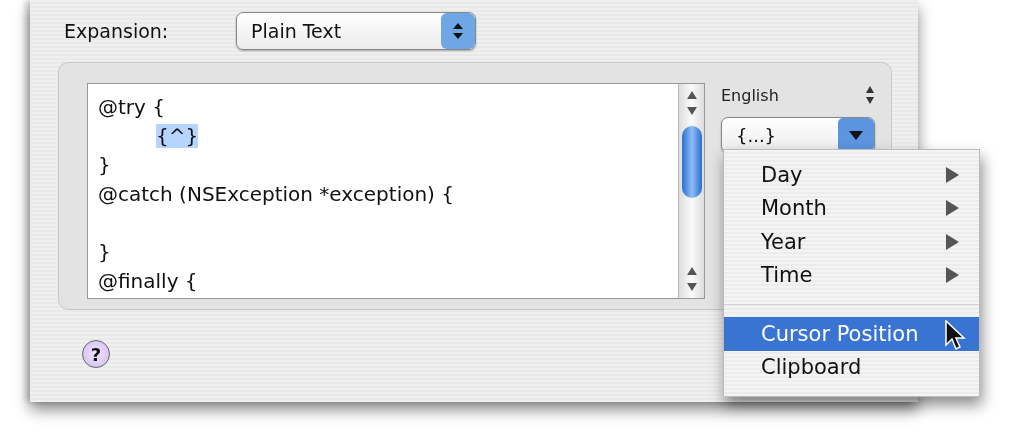  Describe the element at coordinates (955, 336) in the screenshot. I see `mouse-pointer-icon` at that location.